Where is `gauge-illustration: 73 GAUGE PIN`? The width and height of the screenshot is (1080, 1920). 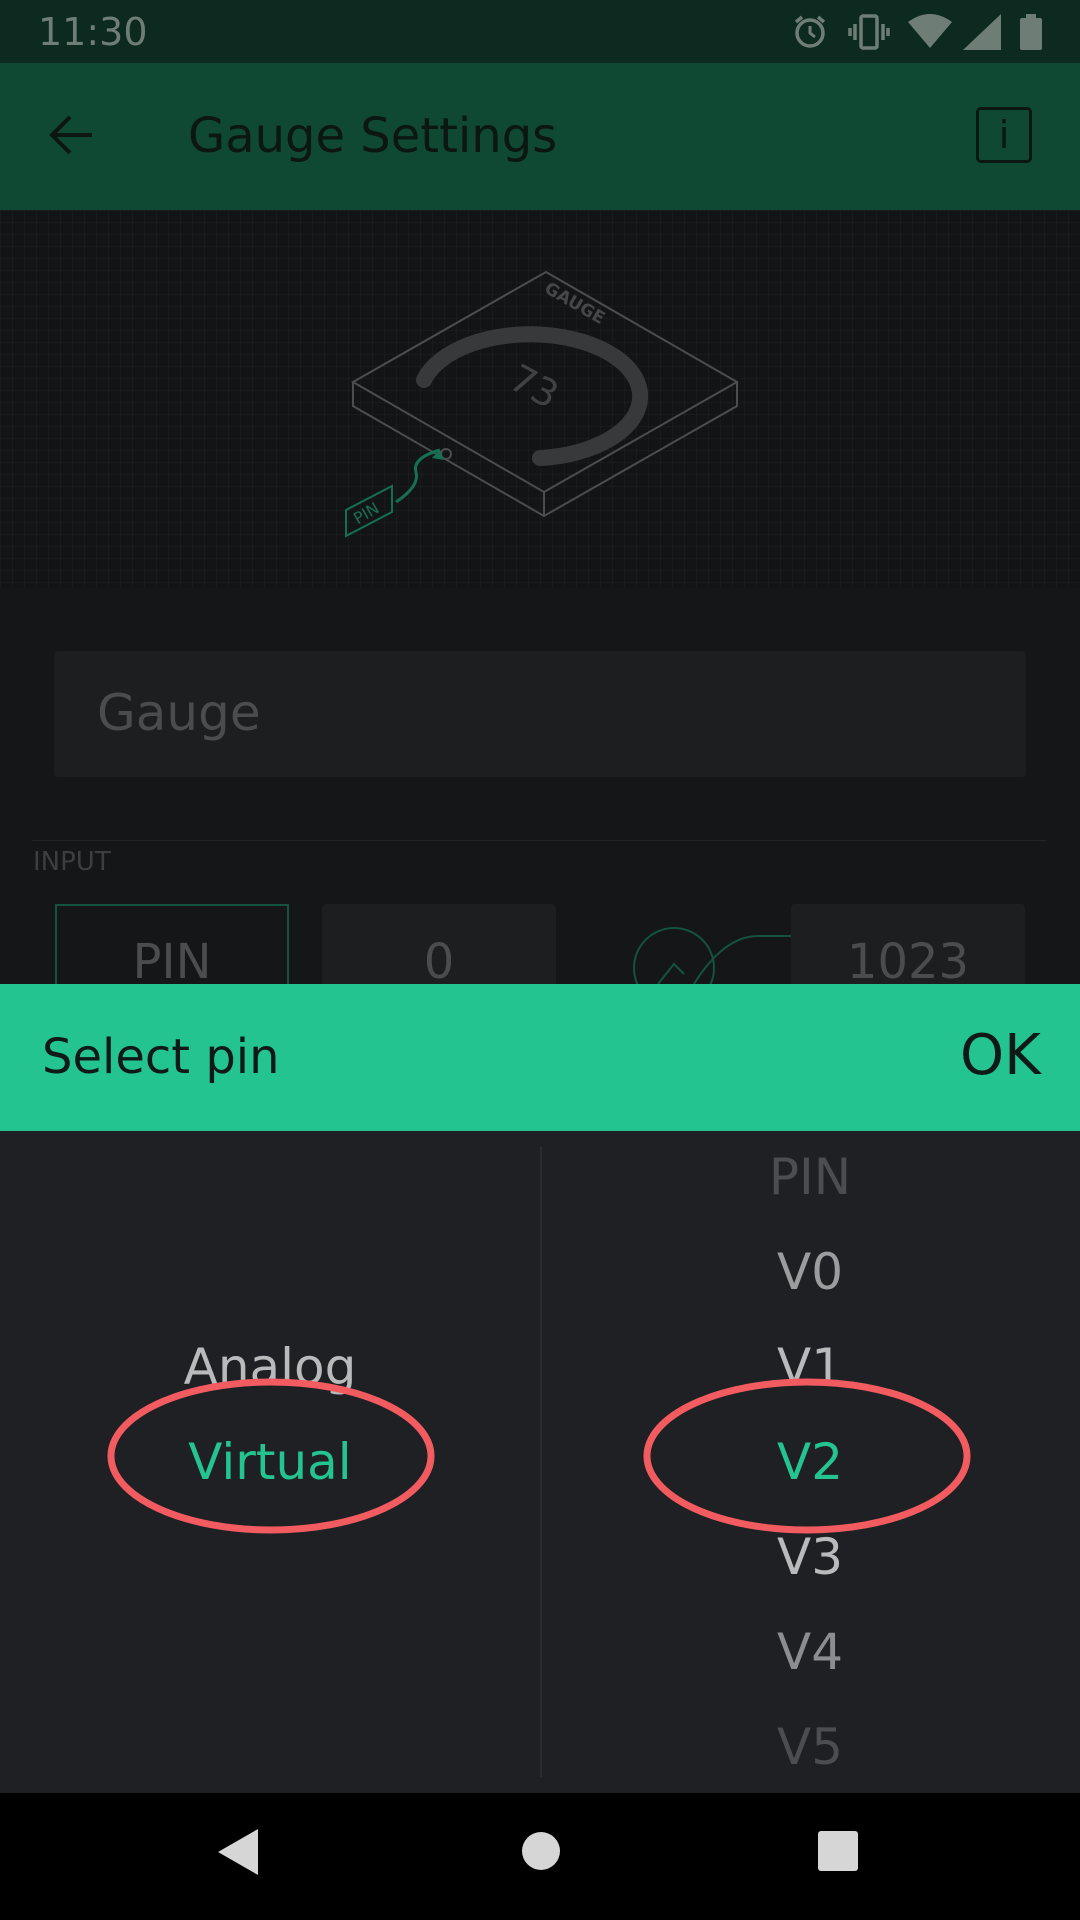 gauge-illustration: 73 GAUGE PIN is located at coordinates (542, 404).